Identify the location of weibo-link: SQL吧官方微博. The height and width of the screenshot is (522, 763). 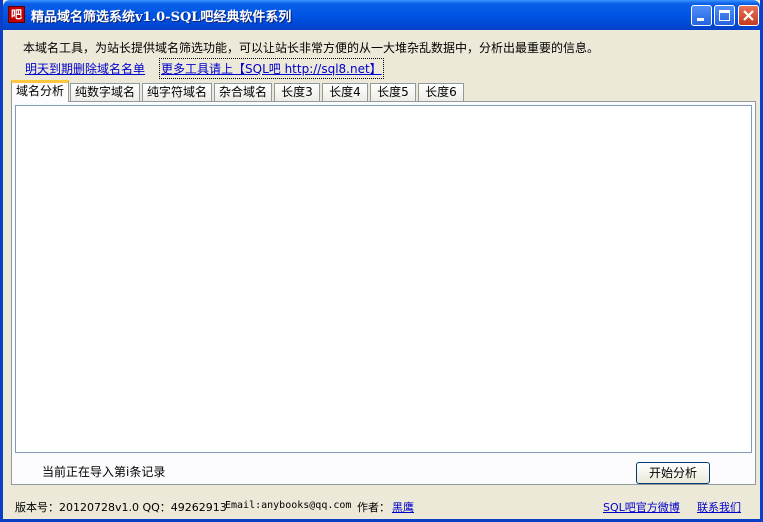
(641, 507).